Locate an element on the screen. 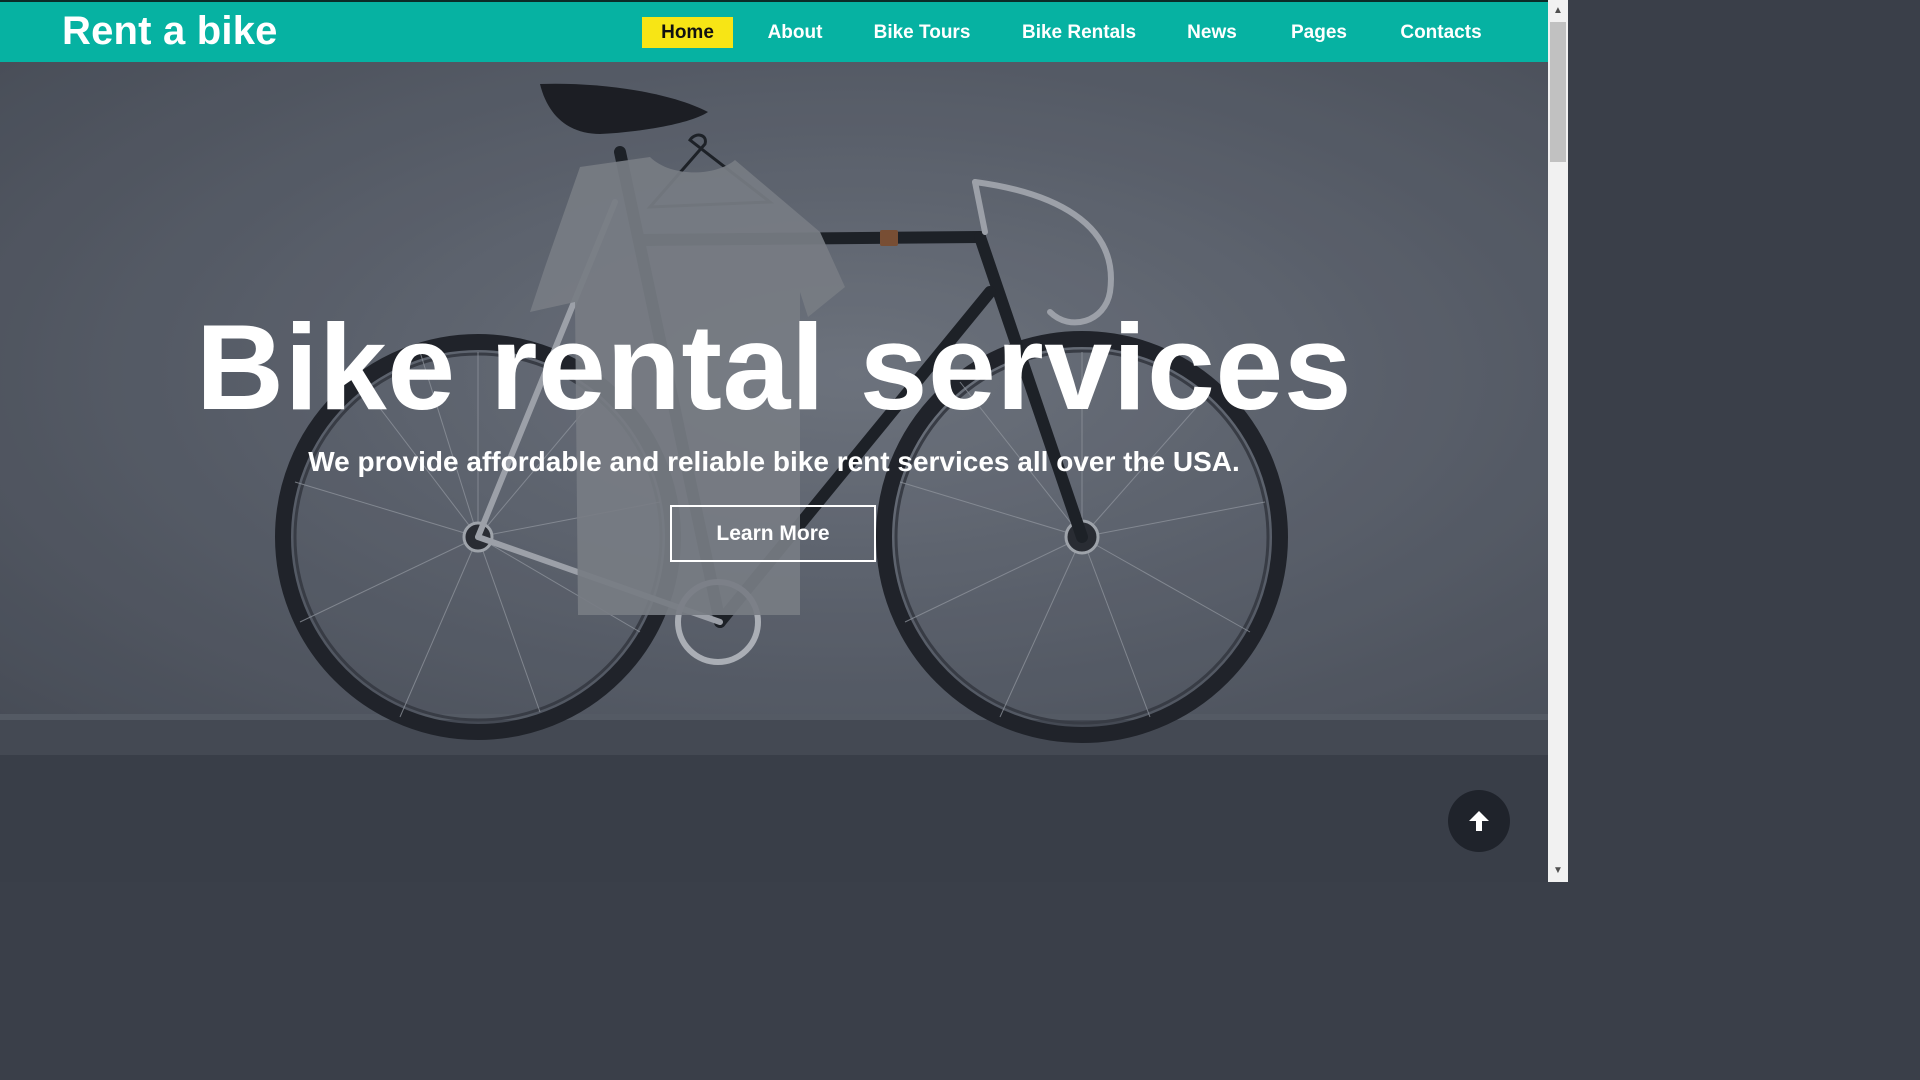 The height and width of the screenshot is (1080, 1920). arrow-up-icon is located at coordinates (1479, 821).